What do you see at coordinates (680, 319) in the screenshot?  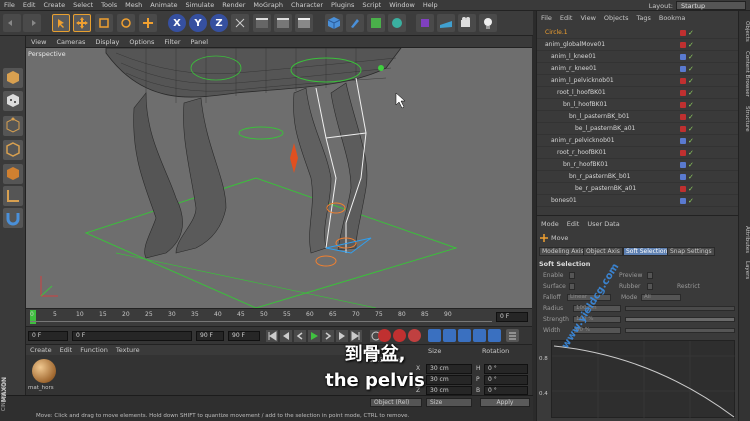 I see `strength-slider` at bounding box center [680, 319].